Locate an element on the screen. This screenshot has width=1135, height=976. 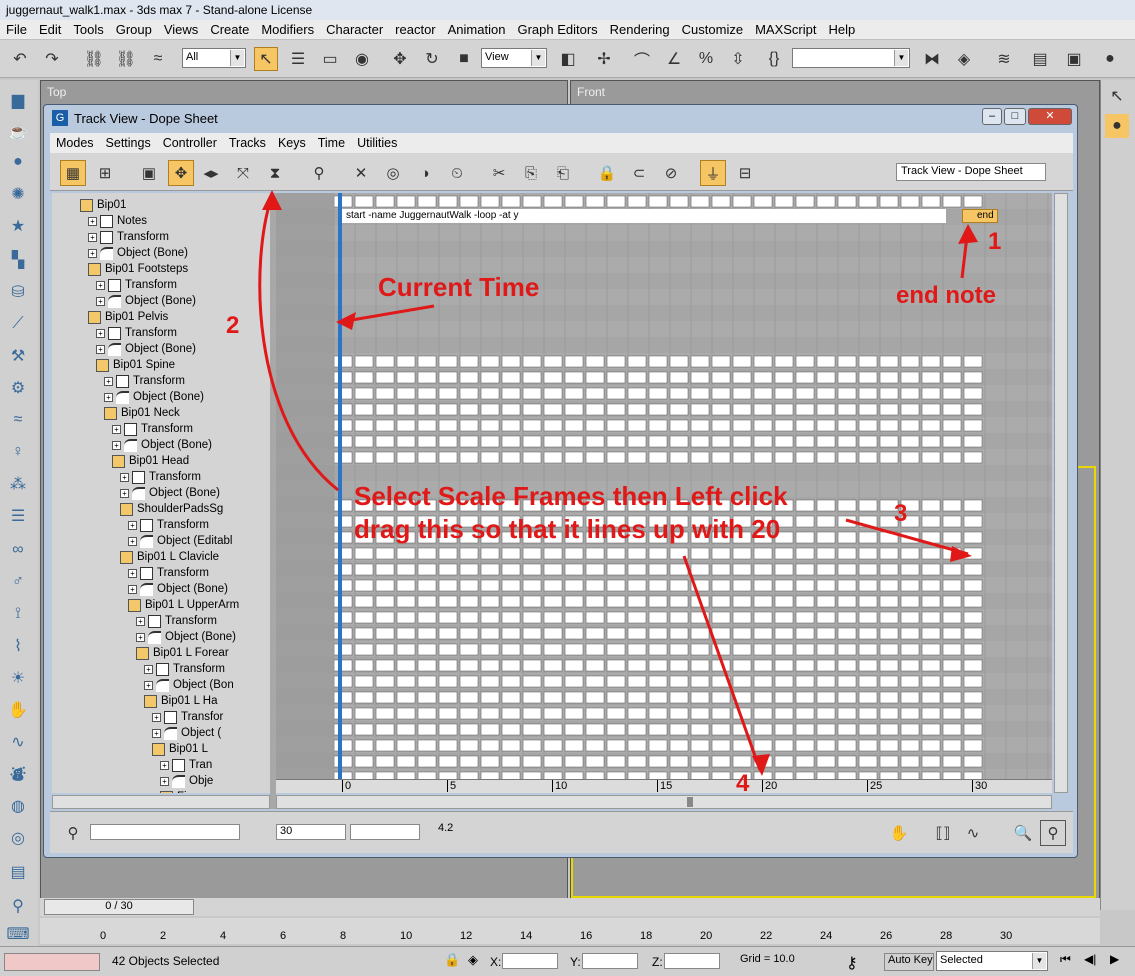
annotation-instruction-2: drag this so that it lines up with 20 is located at coordinates (567, 529).